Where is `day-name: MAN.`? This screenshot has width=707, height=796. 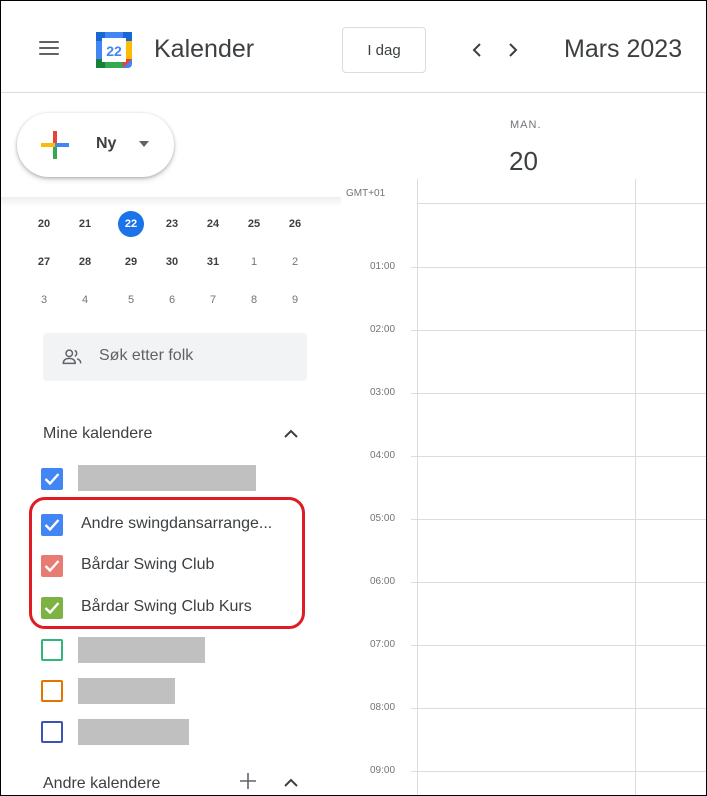
day-name: MAN. is located at coordinates (526, 125).